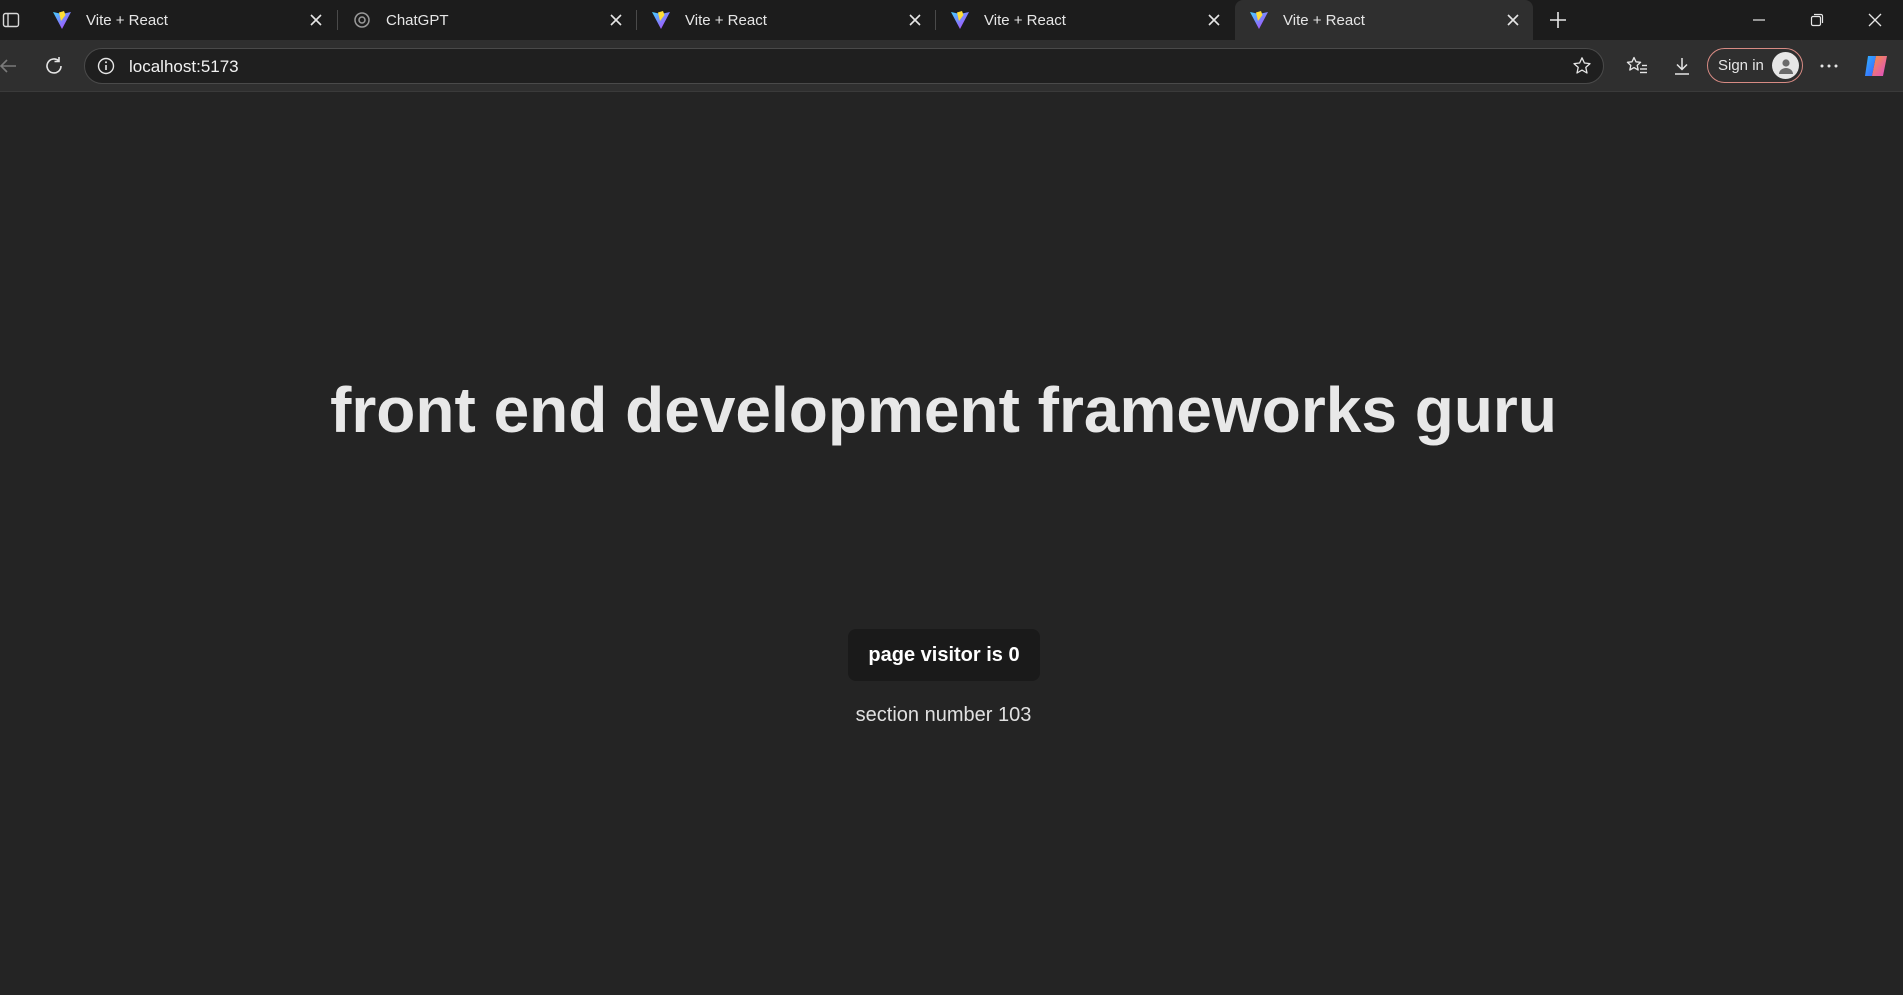 This screenshot has height=995, width=1903. Describe the element at coordinates (1558, 20) in the screenshot. I see `new-tab-plus-icon` at that location.